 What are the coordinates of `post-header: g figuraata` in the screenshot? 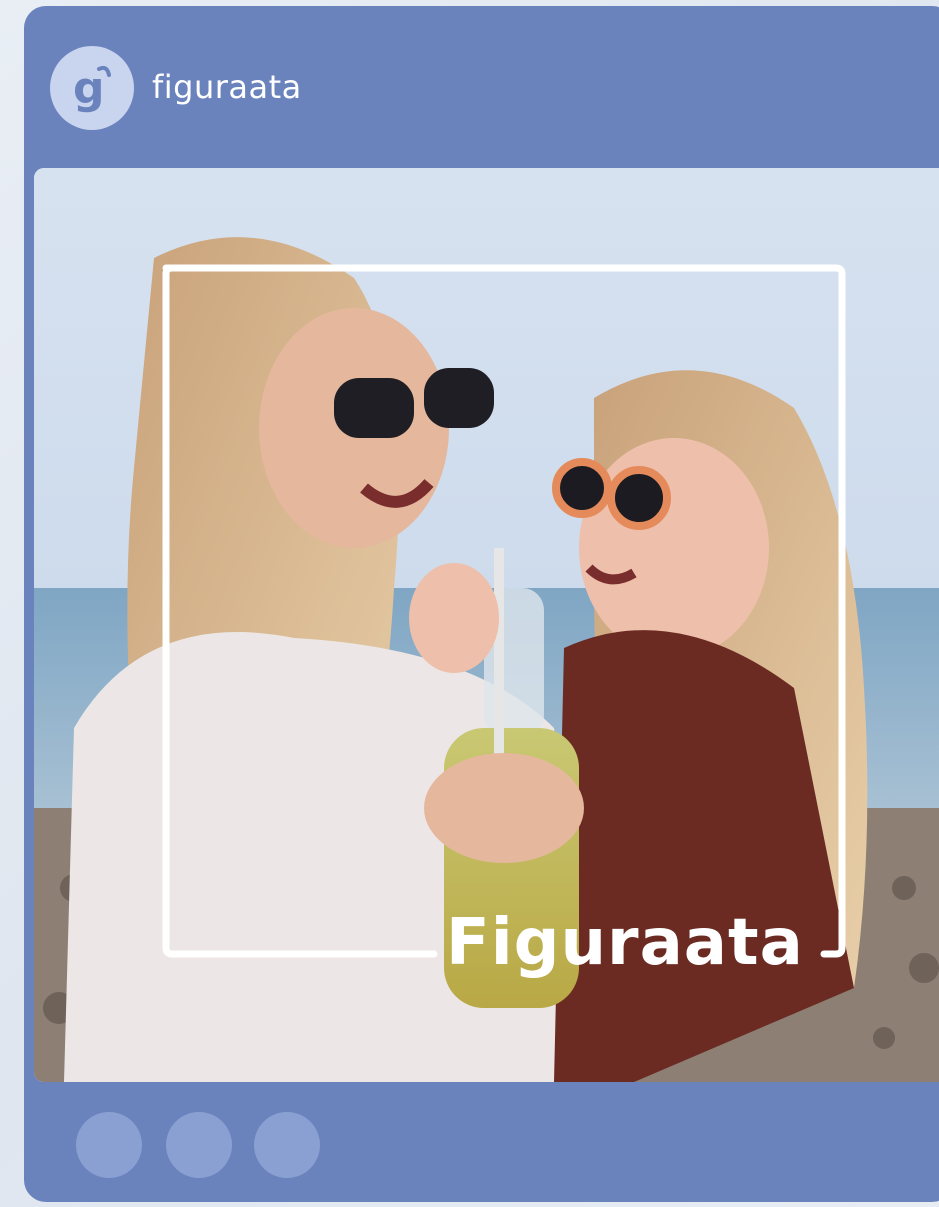 It's located at (481, 86).